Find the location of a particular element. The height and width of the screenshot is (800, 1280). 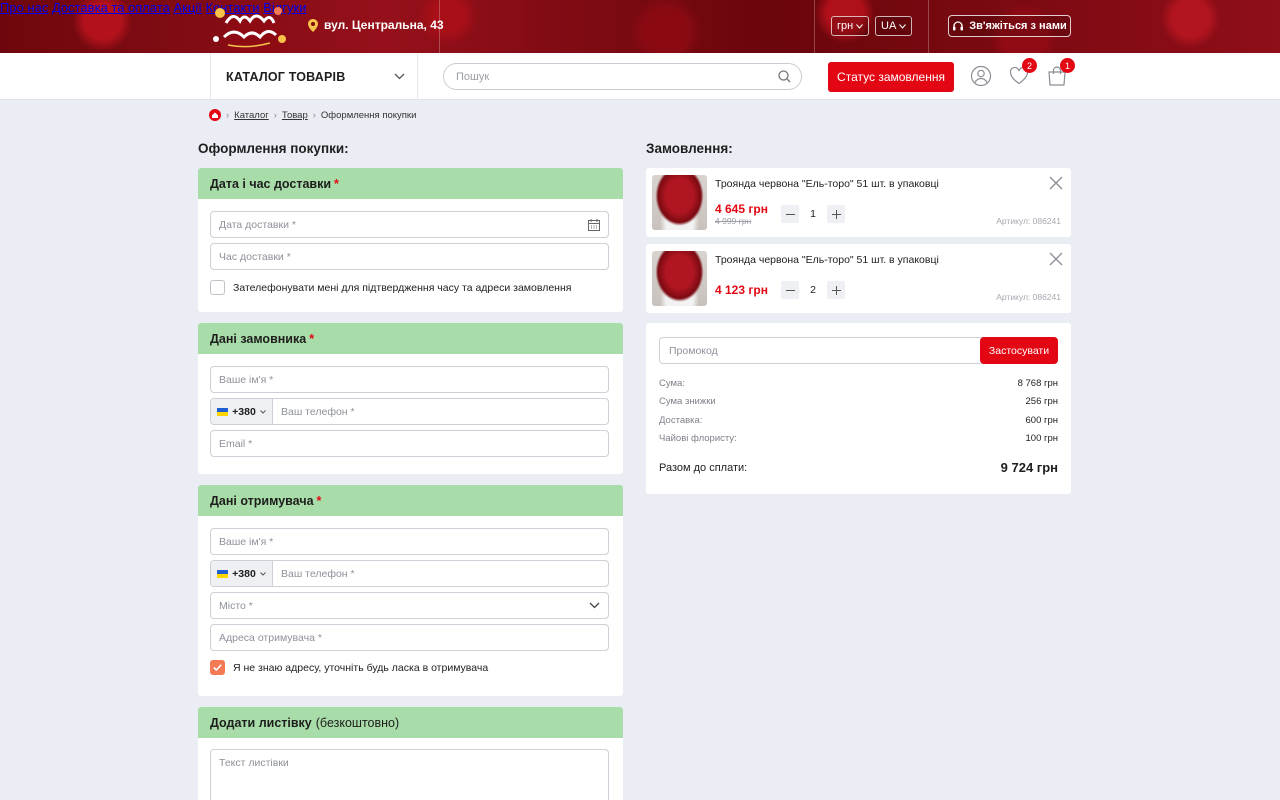

country-code: +380 is located at coordinates (244, 573).